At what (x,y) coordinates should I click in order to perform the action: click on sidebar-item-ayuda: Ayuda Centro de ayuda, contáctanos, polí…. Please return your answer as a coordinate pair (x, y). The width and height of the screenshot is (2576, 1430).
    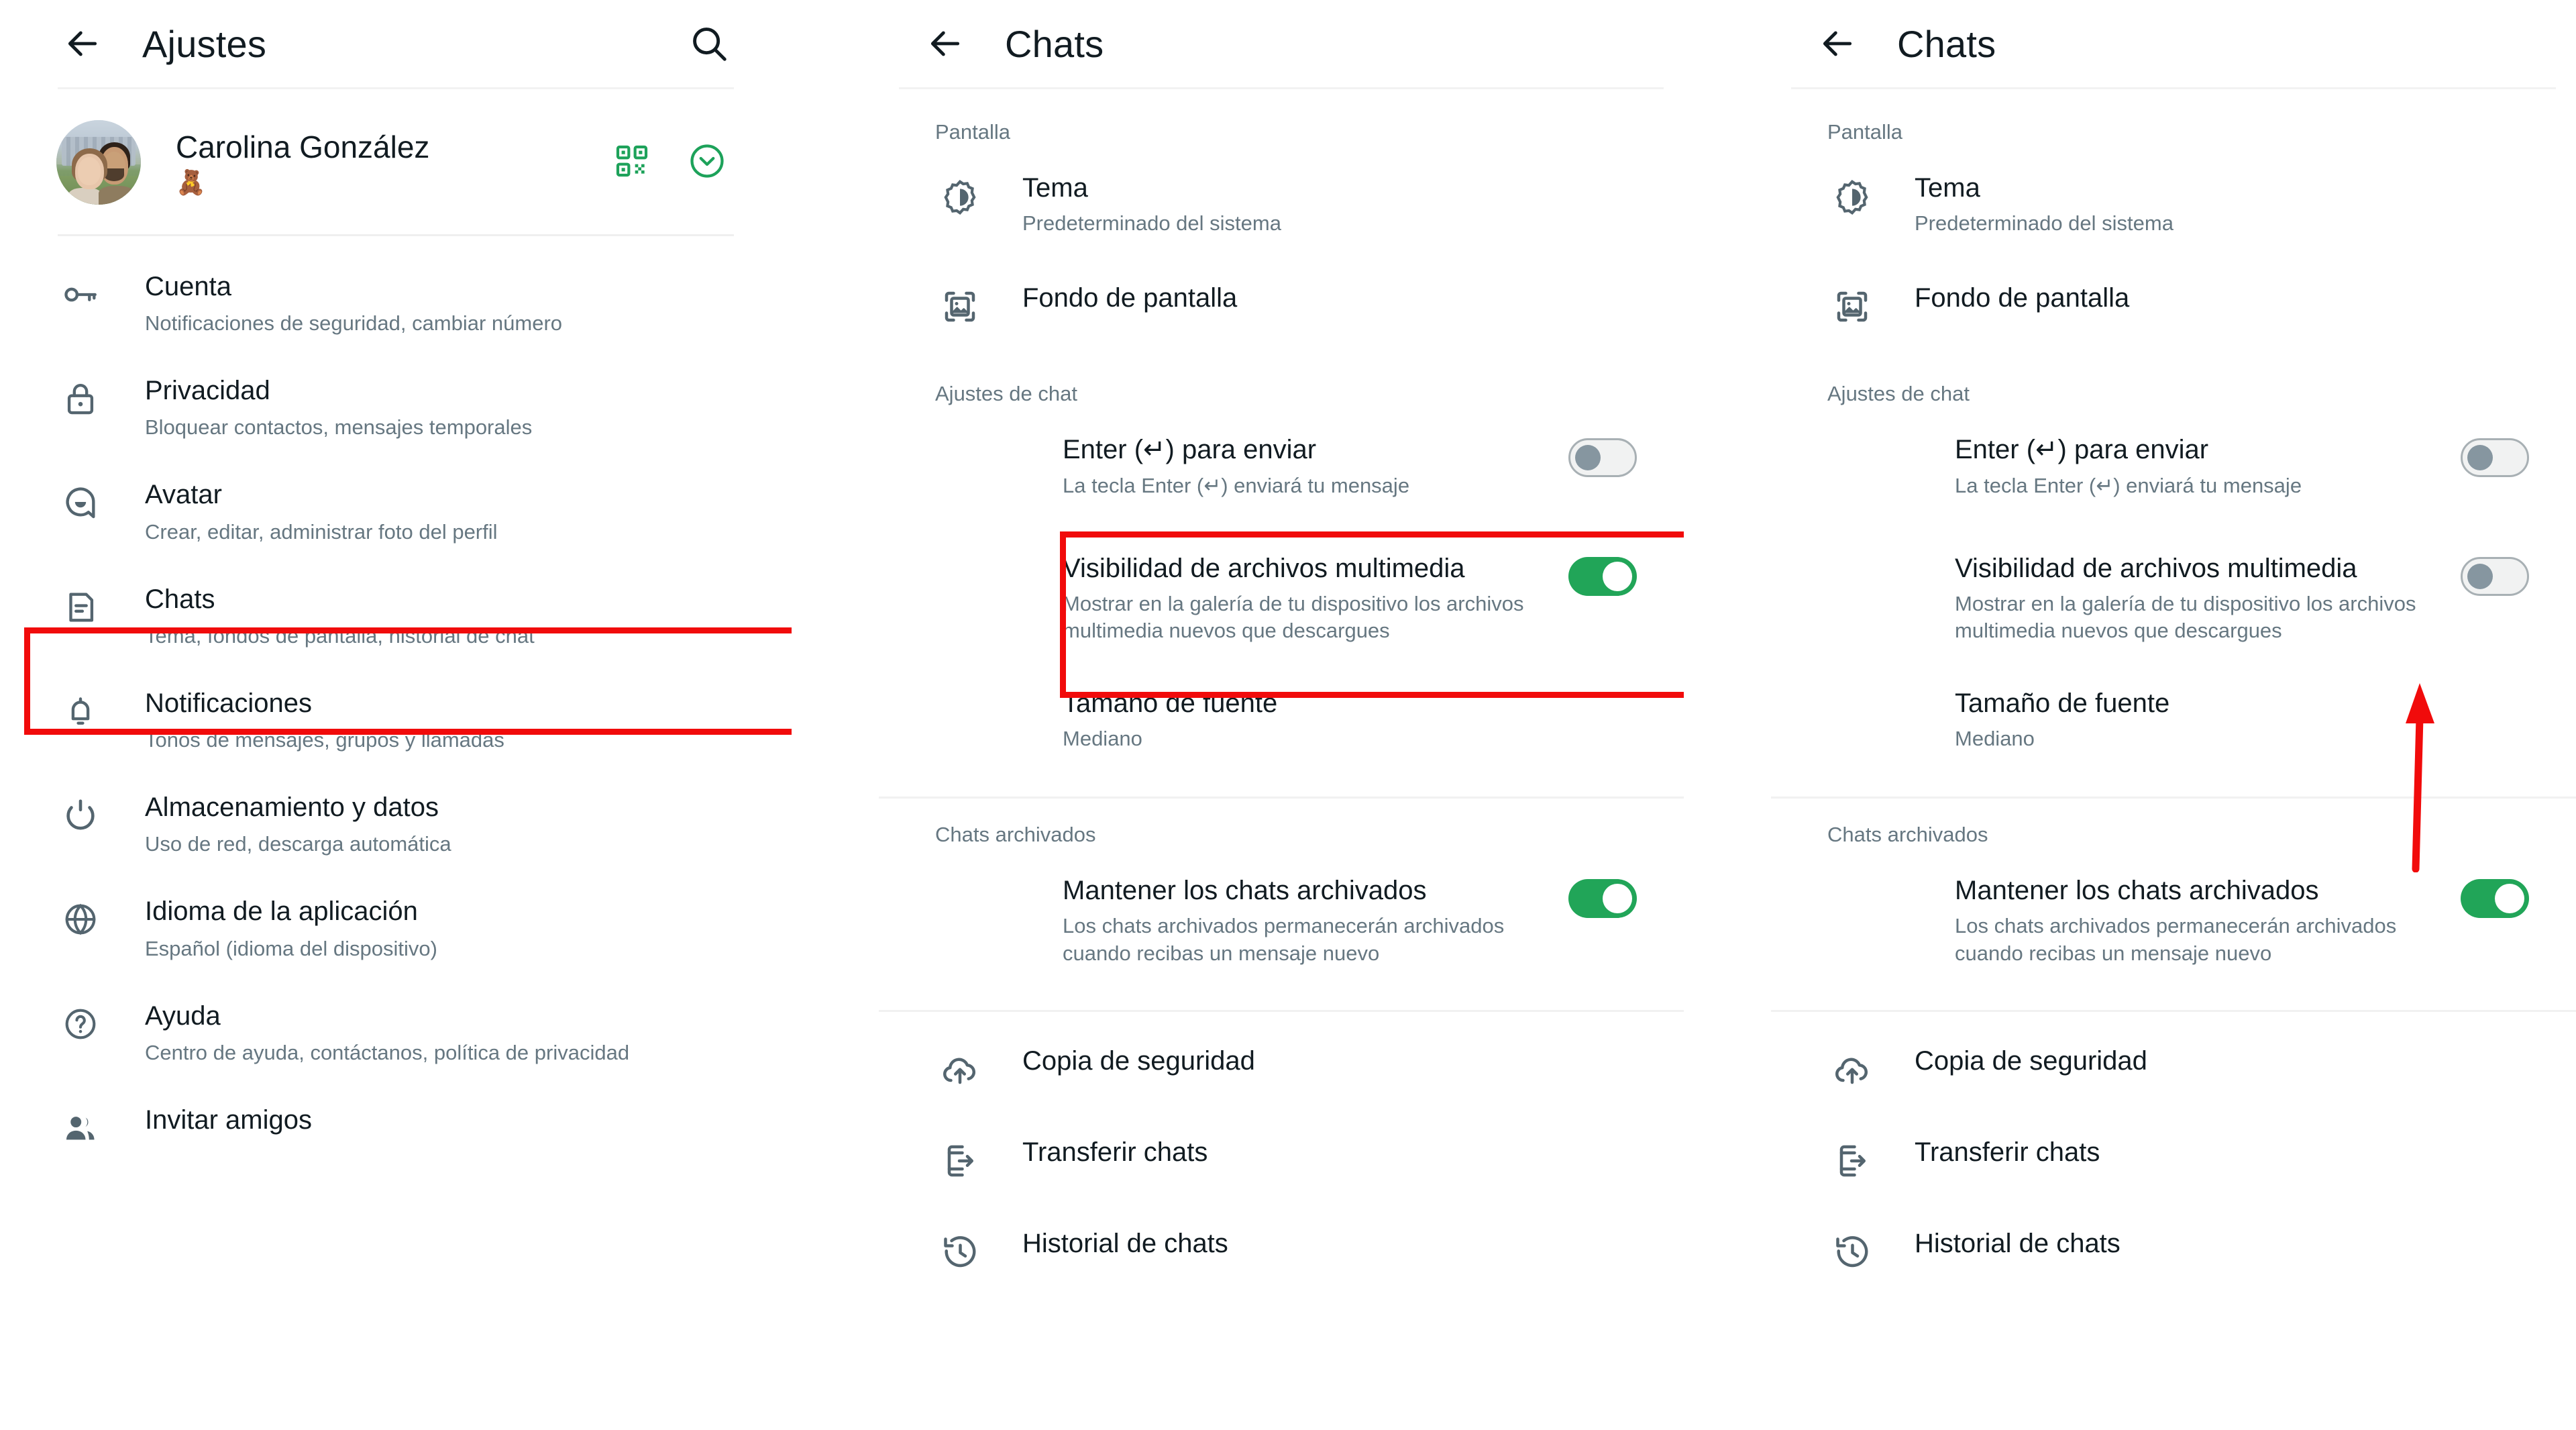
    Looking at the image, I should click on (396, 1032).